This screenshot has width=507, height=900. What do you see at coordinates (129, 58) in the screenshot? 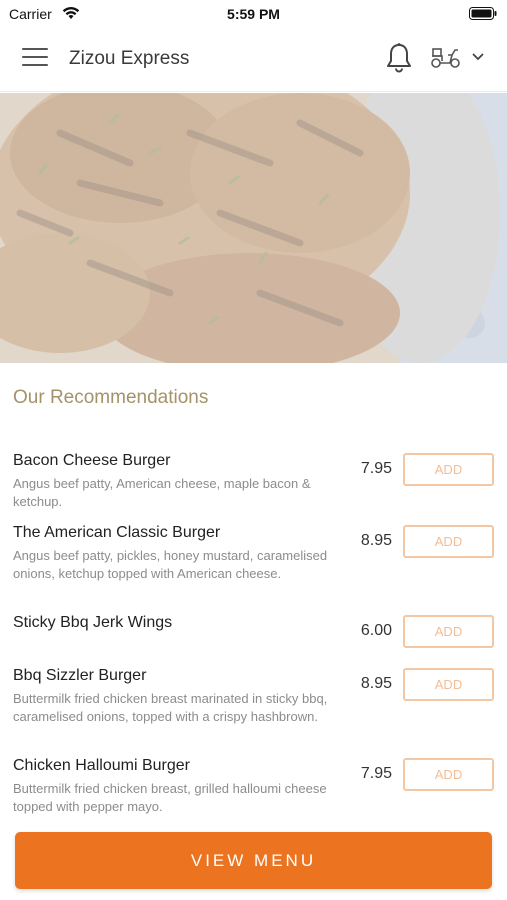
I see `restaurant-title: Zizou Express` at bounding box center [129, 58].